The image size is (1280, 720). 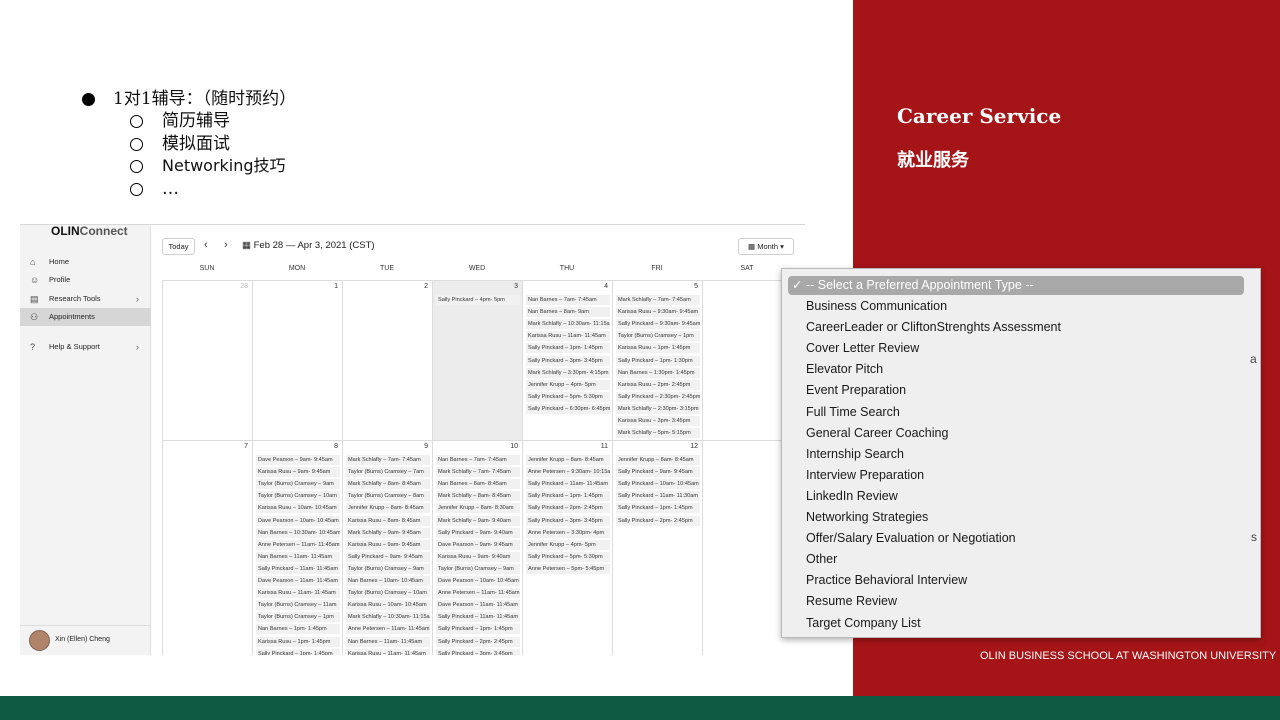 What do you see at coordinates (856, 390) in the screenshot?
I see `dropdown-option: Event Preparation` at bounding box center [856, 390].